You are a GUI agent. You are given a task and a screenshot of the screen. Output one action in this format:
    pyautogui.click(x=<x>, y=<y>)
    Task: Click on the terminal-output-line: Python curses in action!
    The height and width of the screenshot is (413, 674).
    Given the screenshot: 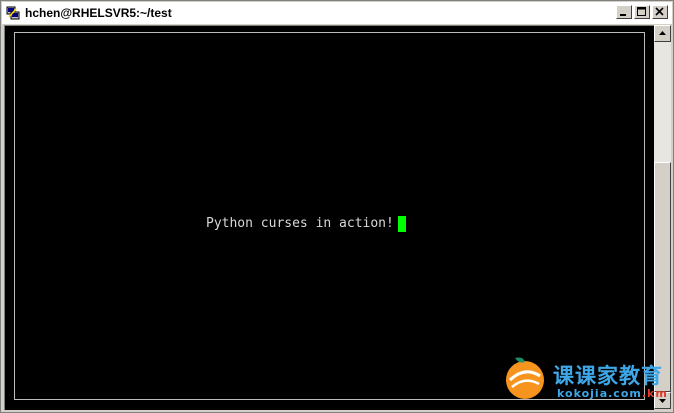 What is the action you would take?
    pyautogui.click(x=300, y=223)
    